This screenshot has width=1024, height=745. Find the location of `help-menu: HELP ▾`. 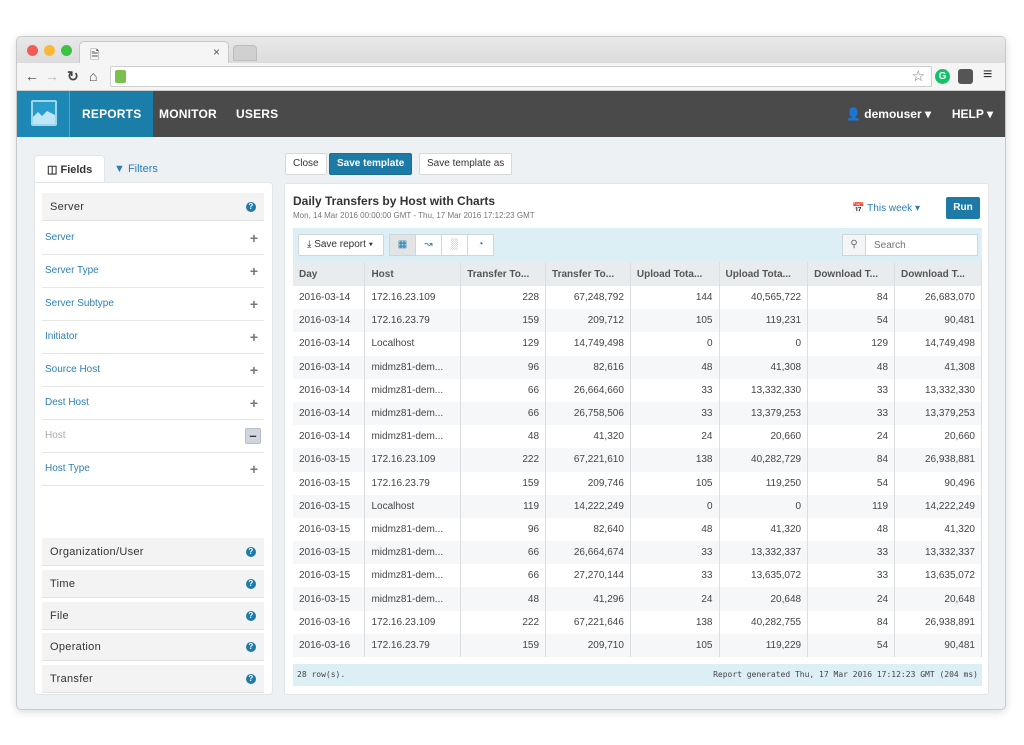

help-menu: HELP ▾ is located at coordinates (972, 114).